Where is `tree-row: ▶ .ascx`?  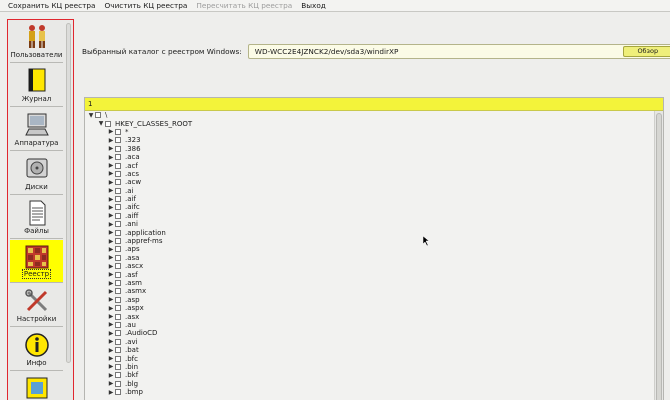
tree-row: ▶ .ascx is located at coordinates (369, 266).